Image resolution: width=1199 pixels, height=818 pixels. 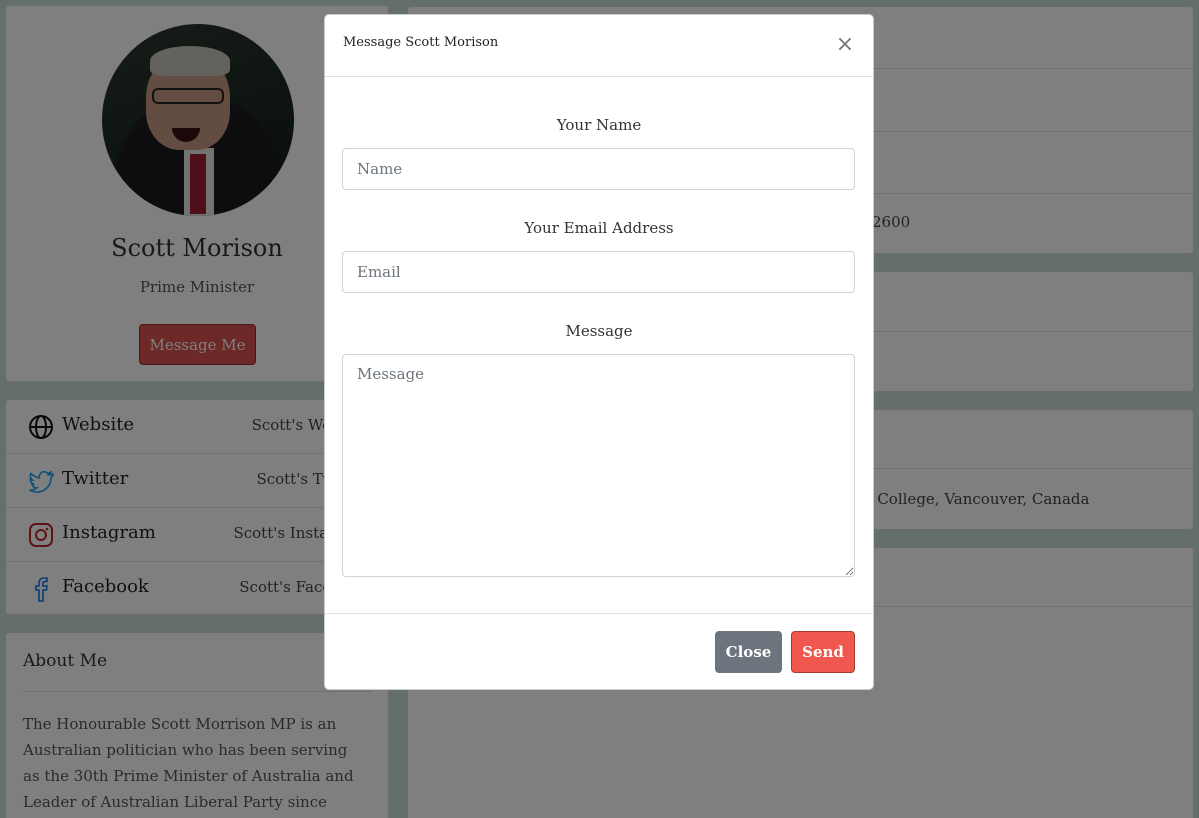 I want to click on email-label: Your Email Address, so click(x=599, y=228).